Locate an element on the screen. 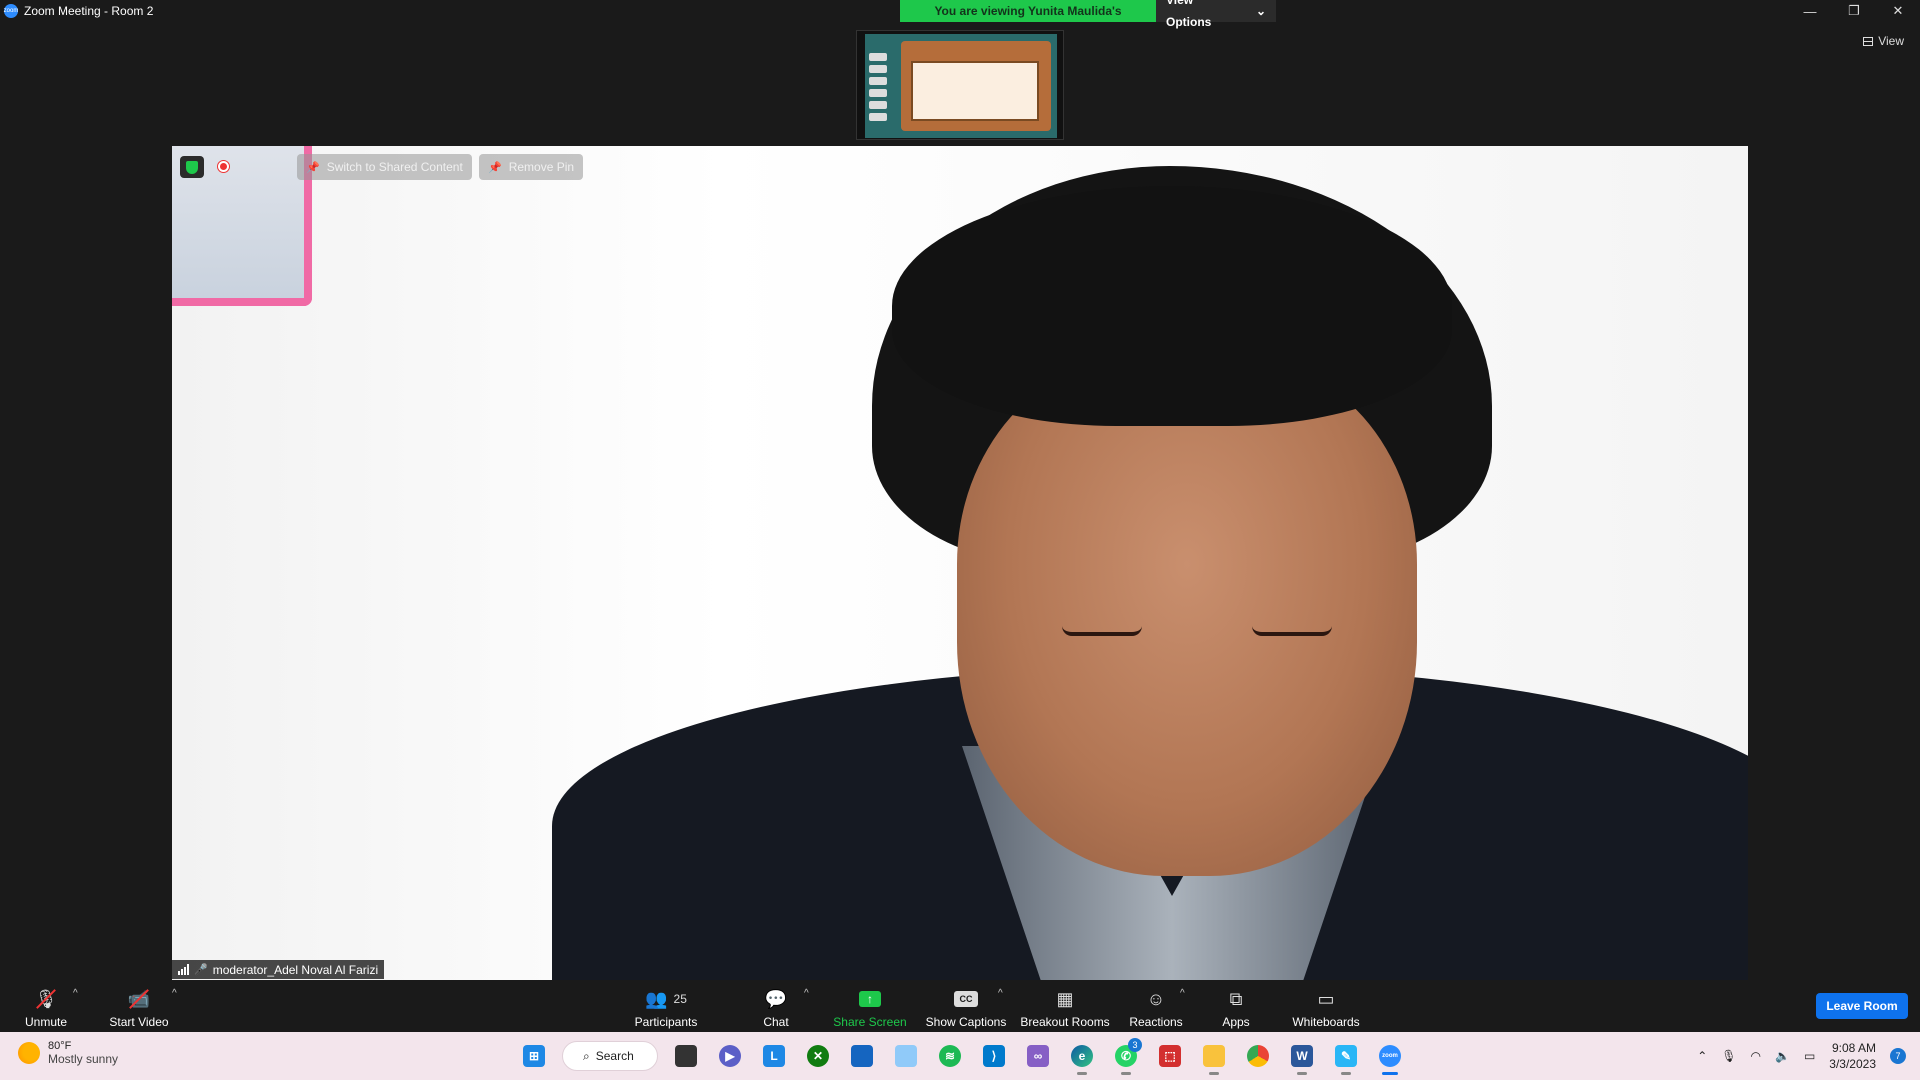 The image size is (1920, 1080). spotify-button: ≋ is located at coordinates (950, 1056).